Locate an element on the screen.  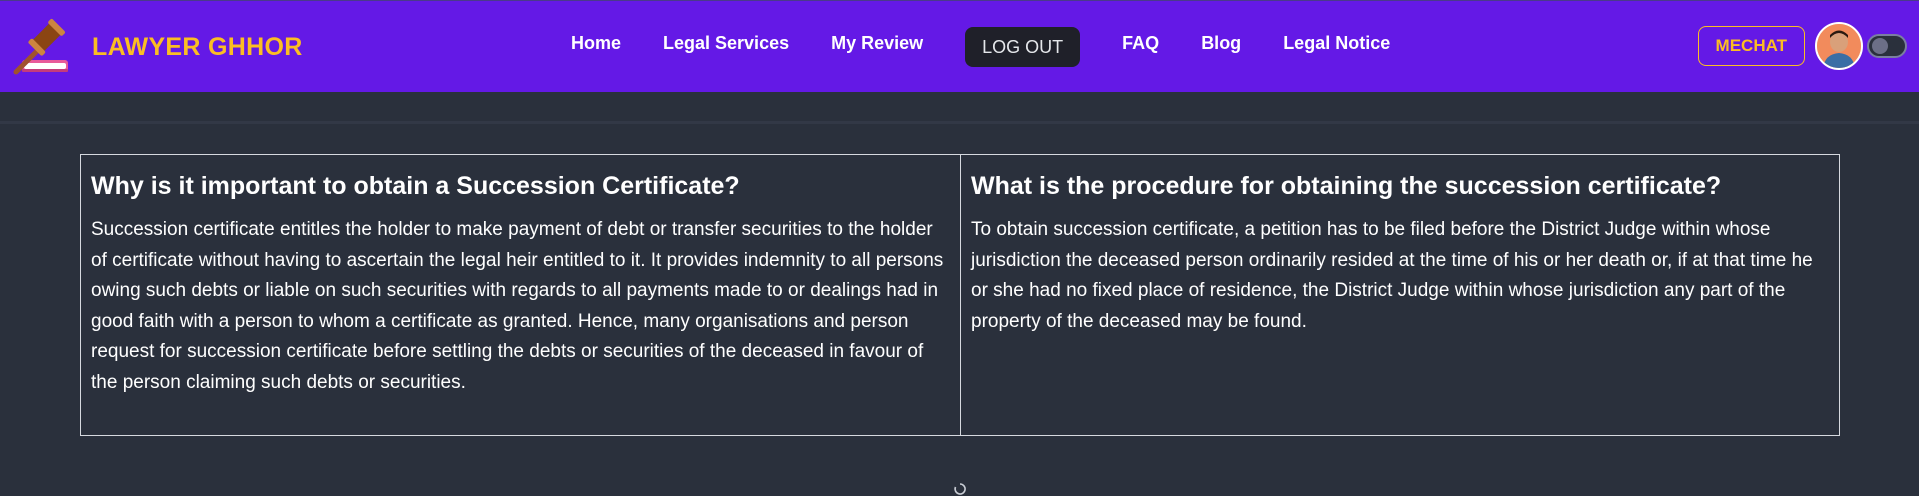
nav-link-my-review: My Review is located at coordinates (877, 43).